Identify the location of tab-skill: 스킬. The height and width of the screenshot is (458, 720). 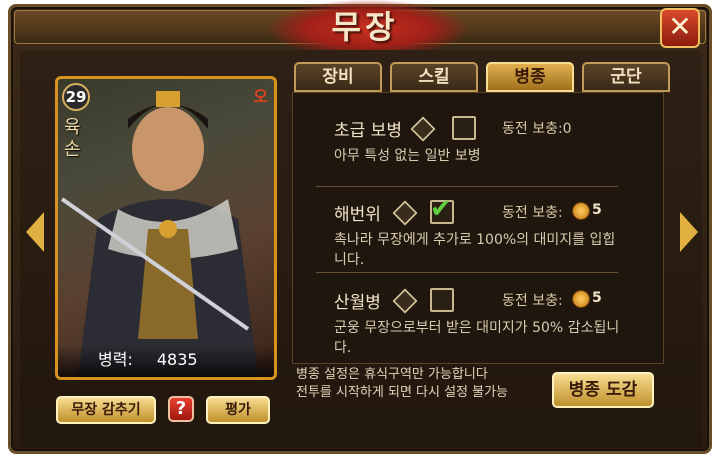
(434, 77).